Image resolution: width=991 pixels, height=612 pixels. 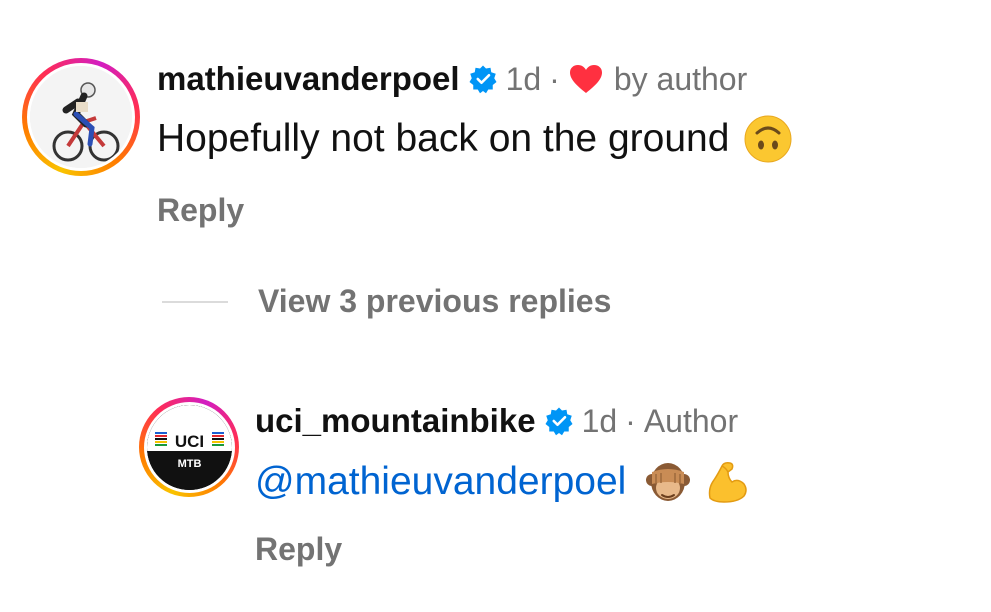 I want to click on mention-link: @mathieuvanderpoel, so click(x=440, y=482).